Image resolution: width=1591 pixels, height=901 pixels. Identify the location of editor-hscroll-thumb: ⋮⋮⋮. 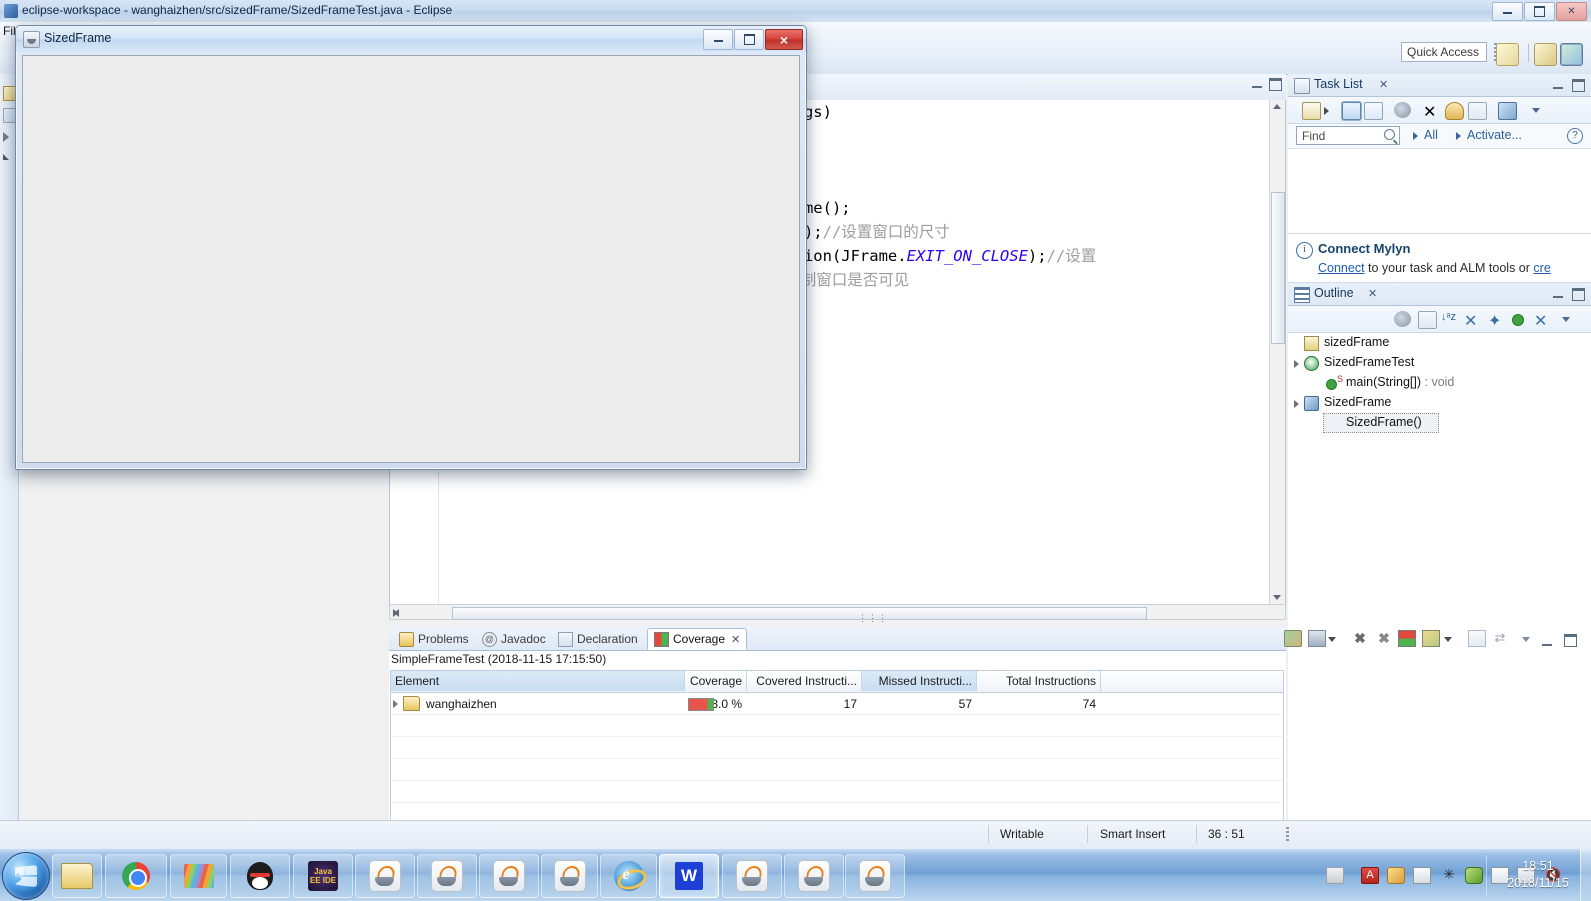
(799, 615).